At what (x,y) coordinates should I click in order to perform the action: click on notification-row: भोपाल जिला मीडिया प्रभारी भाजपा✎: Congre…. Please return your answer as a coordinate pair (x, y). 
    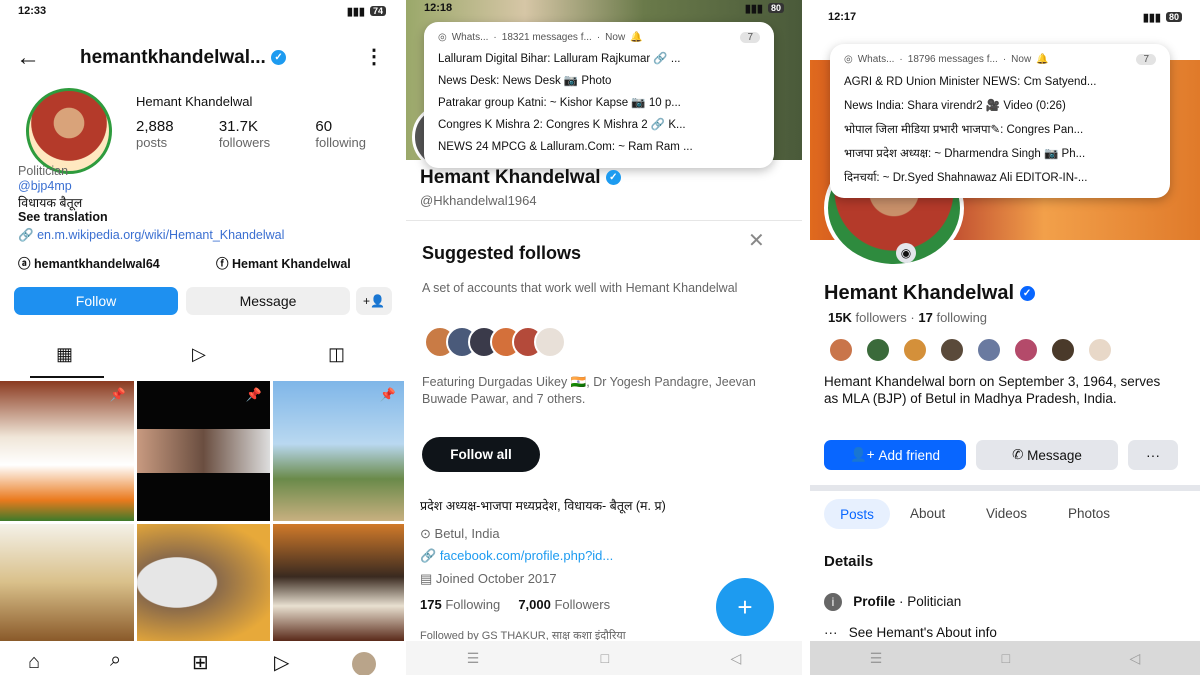
    Looking at the image, I should click on (1000, 130).